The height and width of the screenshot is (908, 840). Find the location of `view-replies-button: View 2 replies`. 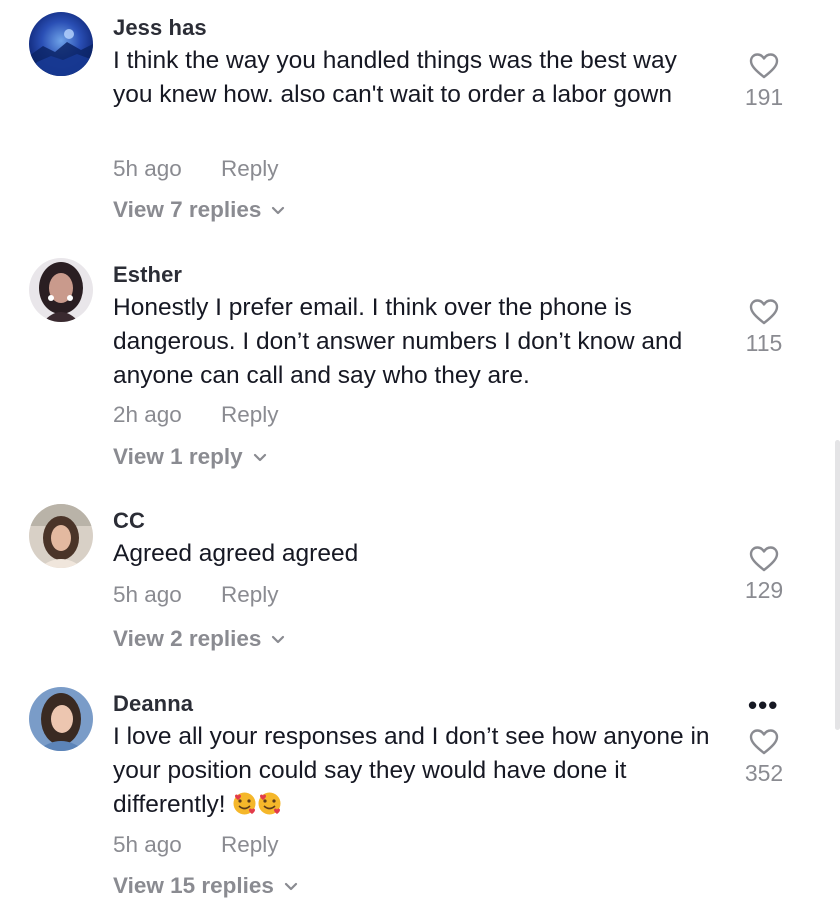

view-replies-button: View 2 replies is located at coordinates (199, 639).